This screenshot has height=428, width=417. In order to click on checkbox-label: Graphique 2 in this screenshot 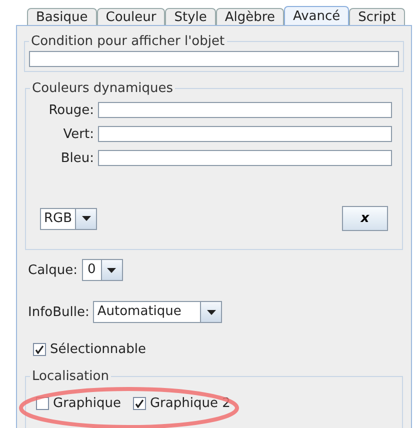, I will do `click(190, 403)`.